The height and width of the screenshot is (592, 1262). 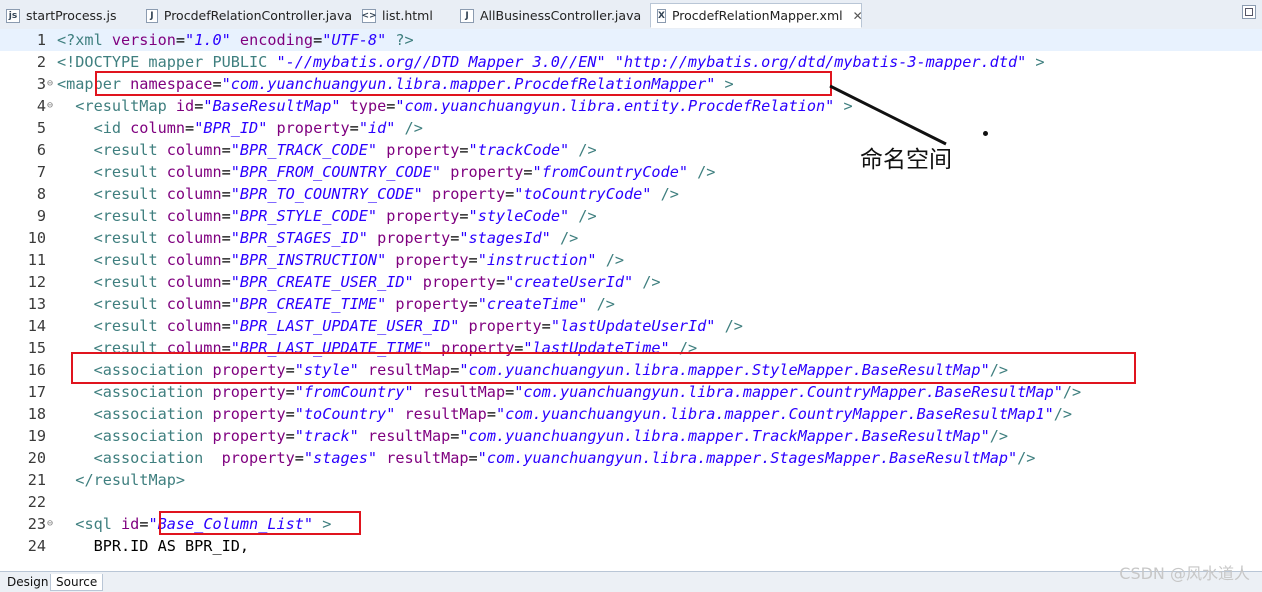 I want to click on annotation-dot, so click(x=985, y=133).